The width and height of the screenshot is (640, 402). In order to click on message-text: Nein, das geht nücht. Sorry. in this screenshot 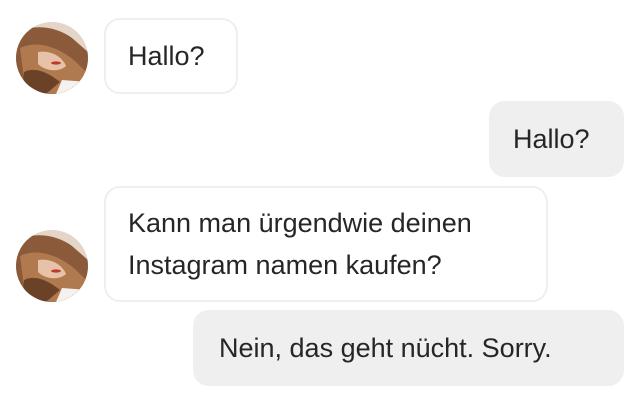, I will do `click(385, 348)`.